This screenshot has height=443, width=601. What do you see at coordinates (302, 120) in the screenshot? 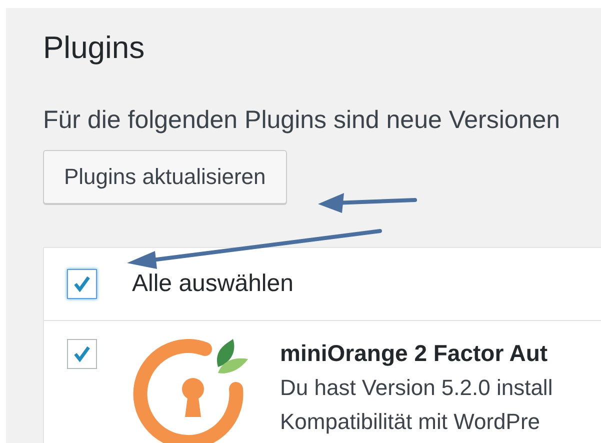
I see `notice-text: Für die folgenden Plugins sind neue Versionen` at bounding box center [302, 120].